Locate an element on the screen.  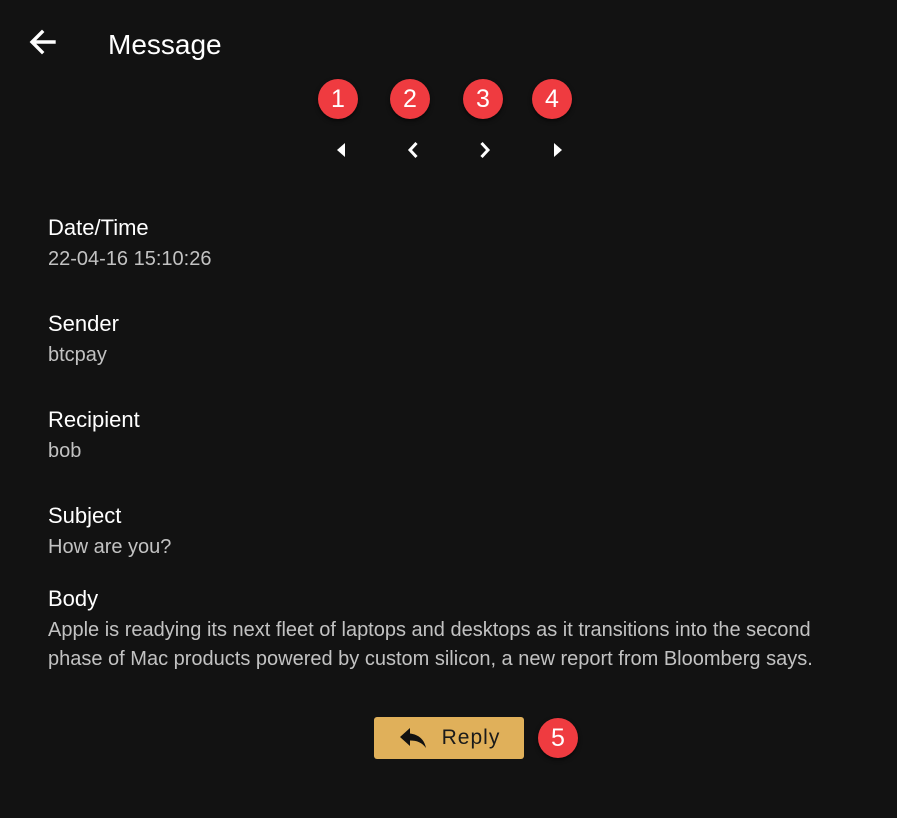
triangle-right-icon is located at coordinates (558, 150).